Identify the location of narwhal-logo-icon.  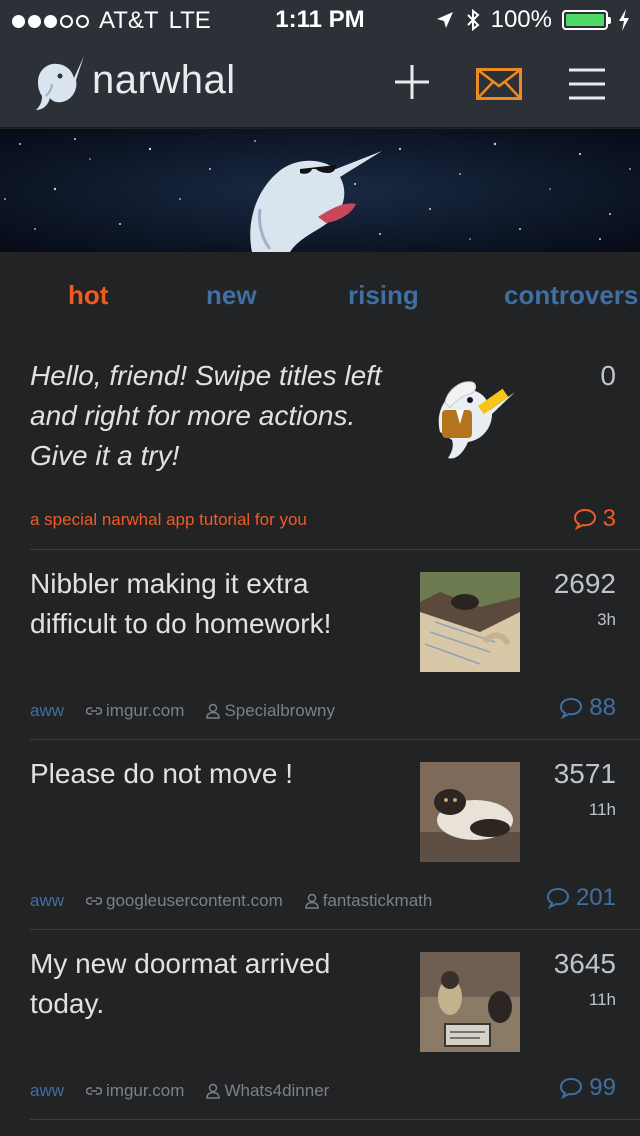
(58, 83).